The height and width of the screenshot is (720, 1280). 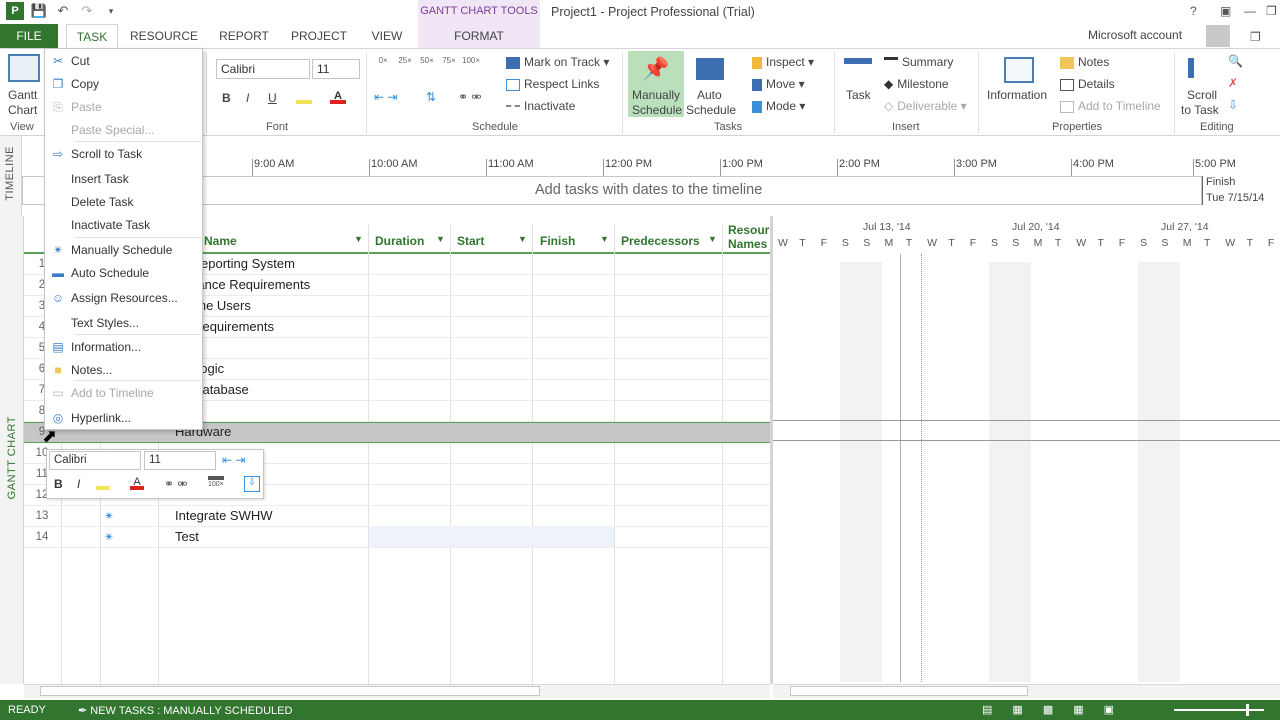 What do you see at coordinates (471, 60) in the screenshot?
I see `pct-100-button: 100×` at bounding box center [471, 60].